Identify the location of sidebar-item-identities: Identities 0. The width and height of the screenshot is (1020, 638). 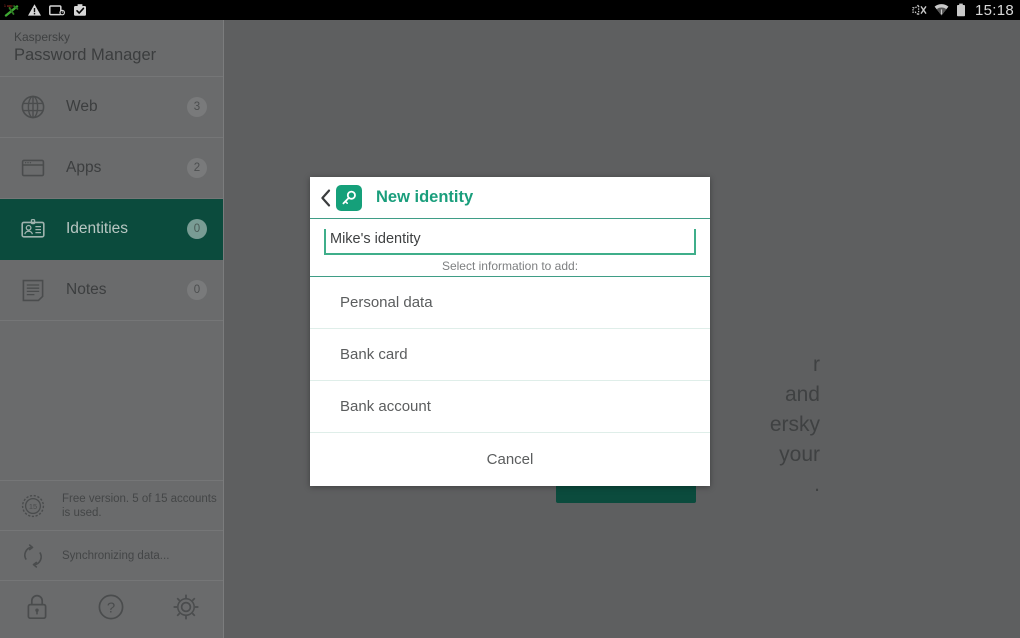
(111, 229).